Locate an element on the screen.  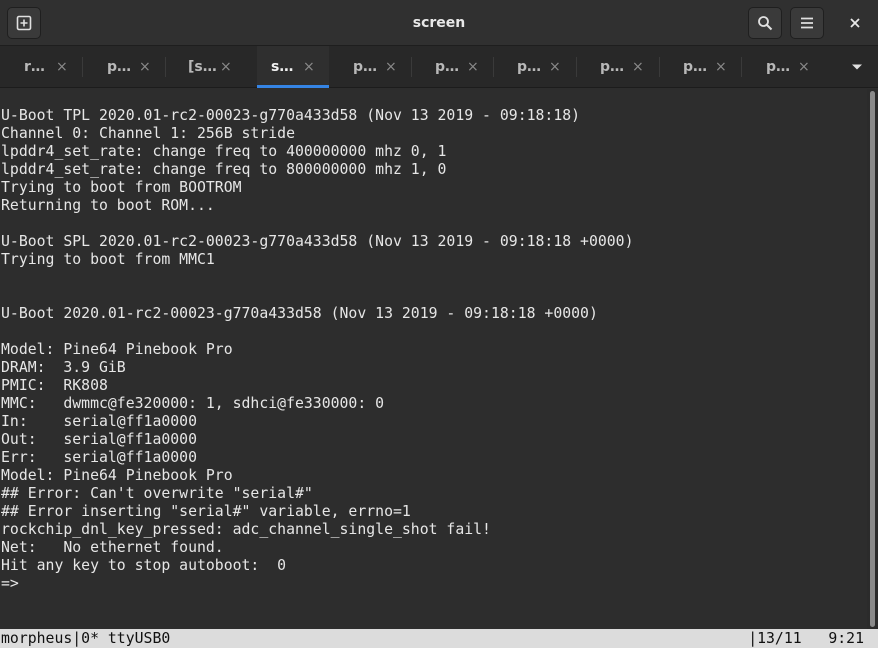
tab-4: p… × is located at coordinates (370, 67).